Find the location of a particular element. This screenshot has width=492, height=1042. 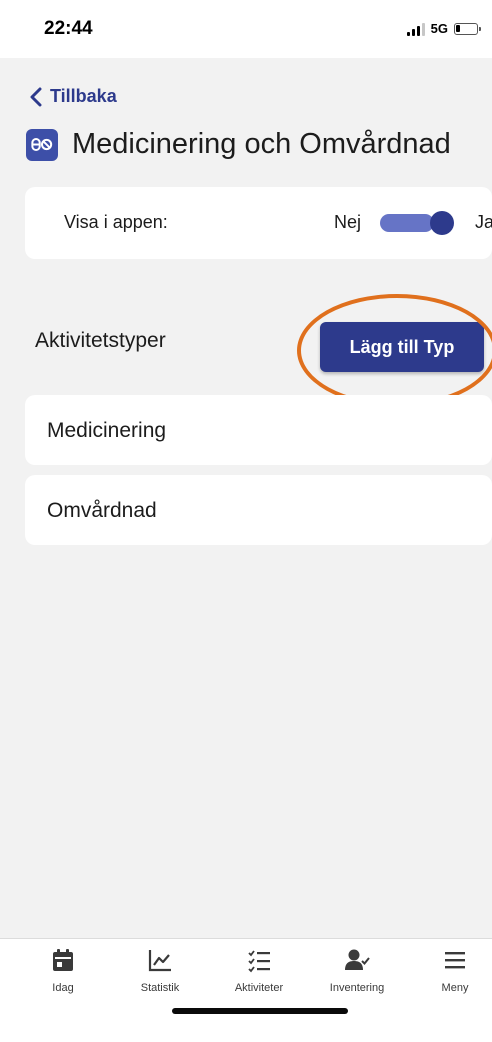

list-item-medicinering: Medicinering is located at coordinates (258, 430).